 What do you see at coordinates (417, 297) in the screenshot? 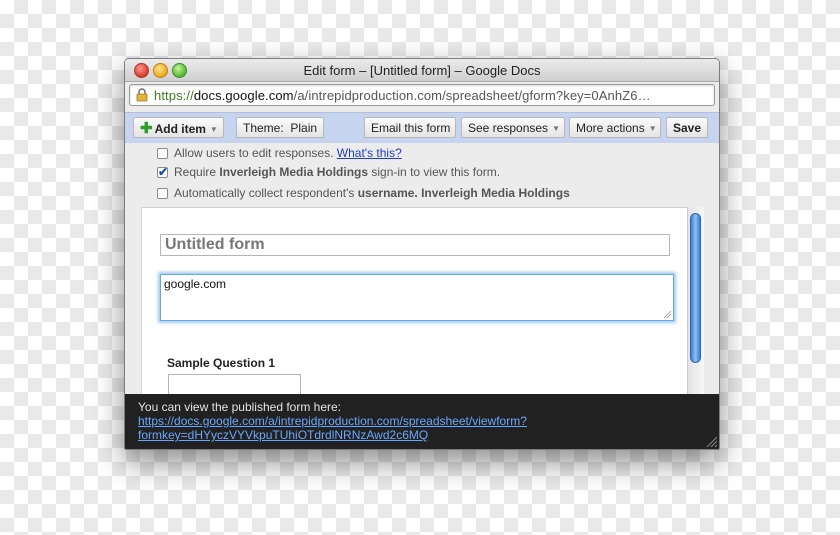
I see `form-description-textarea: google.com` at bounding box center [417, 297].